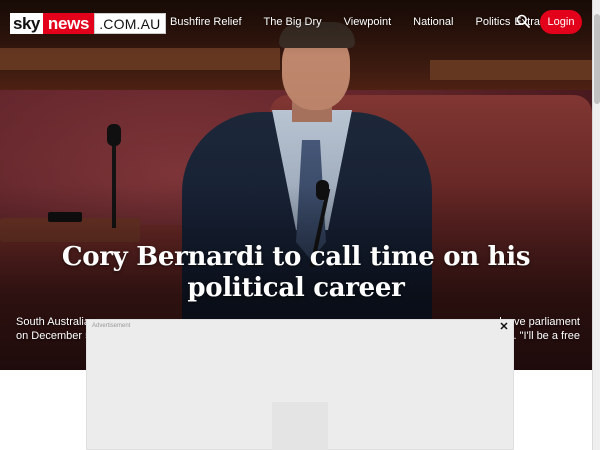 The height and width of the screenshot is (450, 600). I want to click on summary-line2-start: on December 5., so click(55, 336).